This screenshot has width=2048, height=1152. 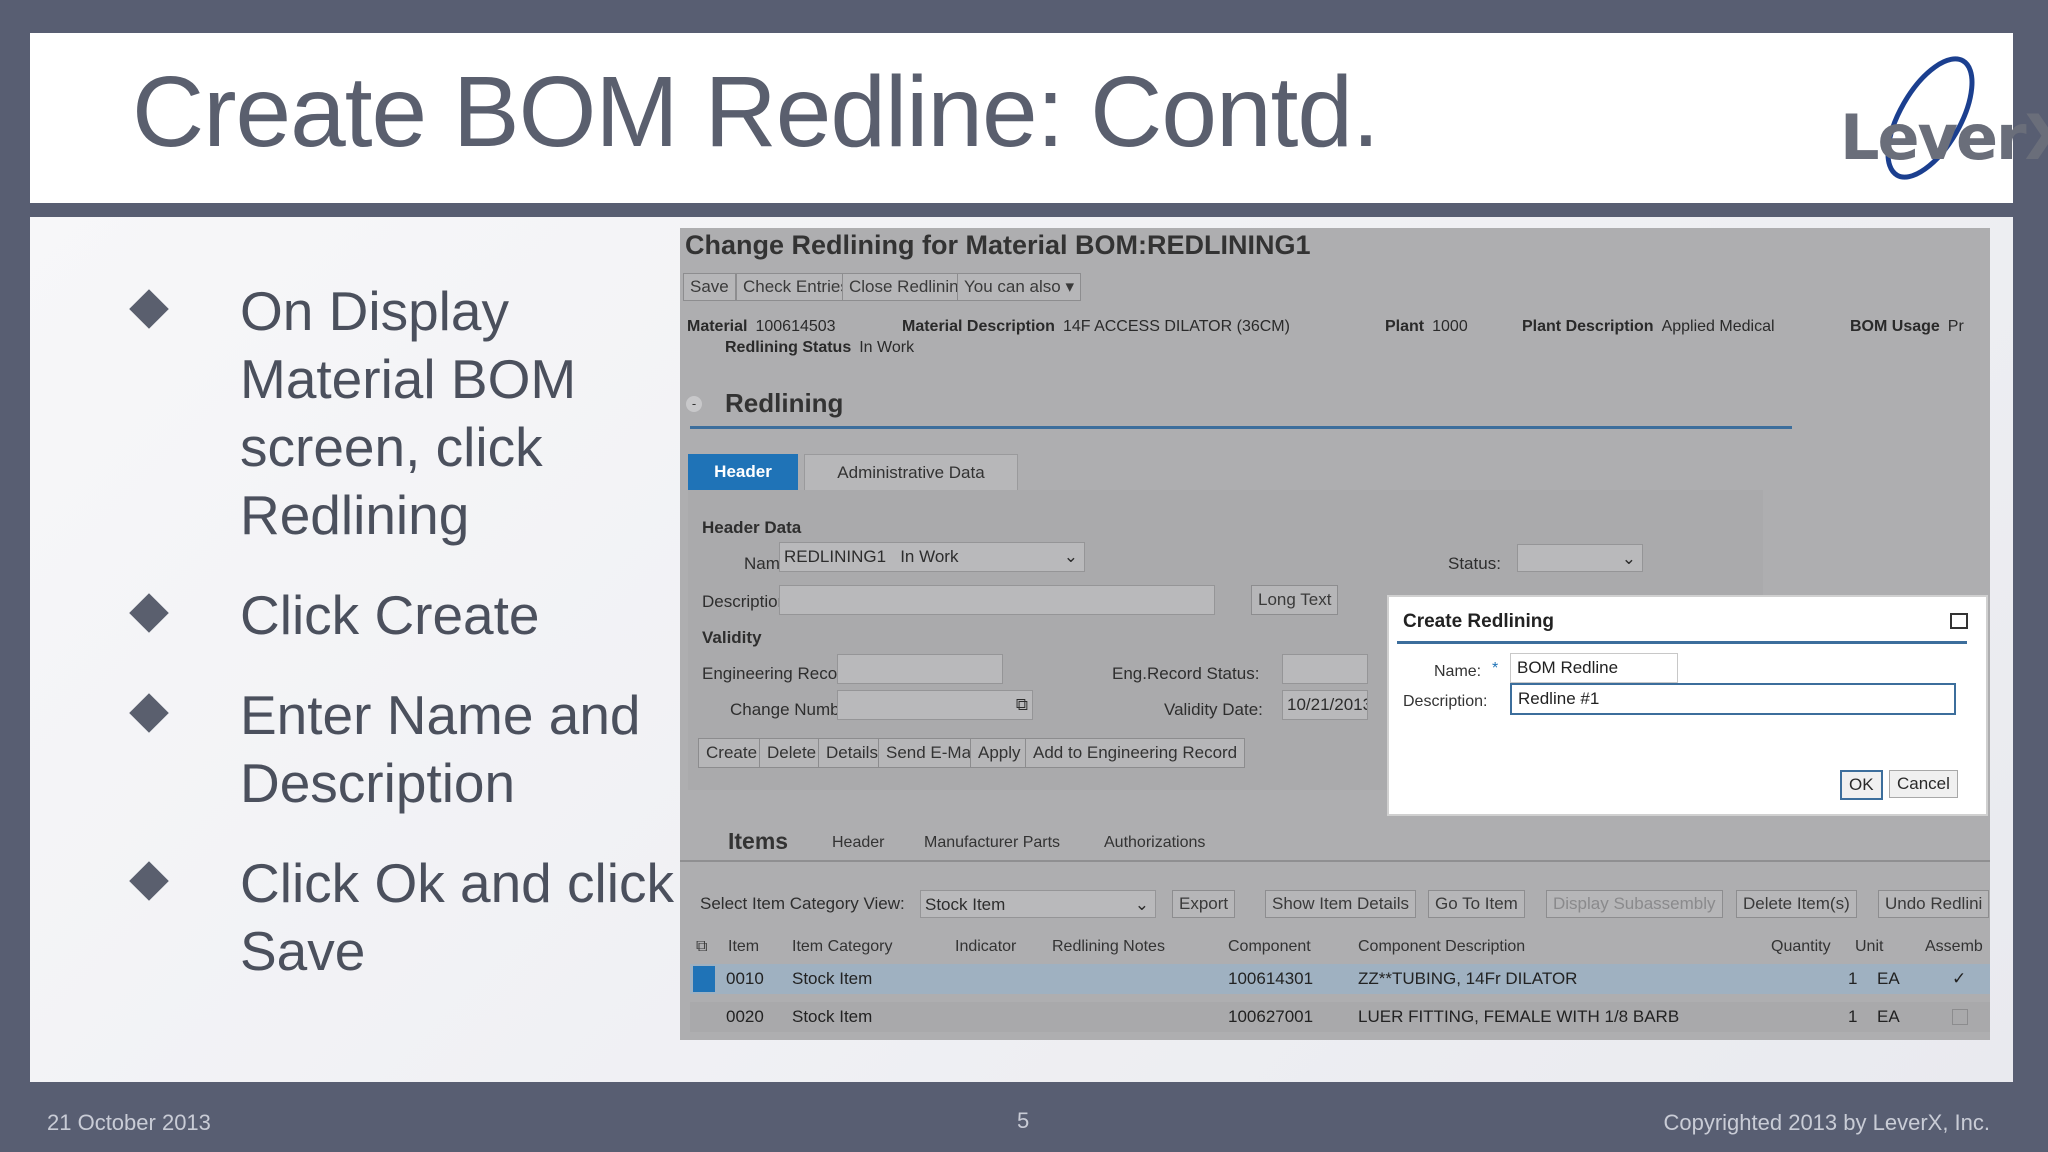 I want to click on col-indicator: Indicator, so click(x=986, y=946).